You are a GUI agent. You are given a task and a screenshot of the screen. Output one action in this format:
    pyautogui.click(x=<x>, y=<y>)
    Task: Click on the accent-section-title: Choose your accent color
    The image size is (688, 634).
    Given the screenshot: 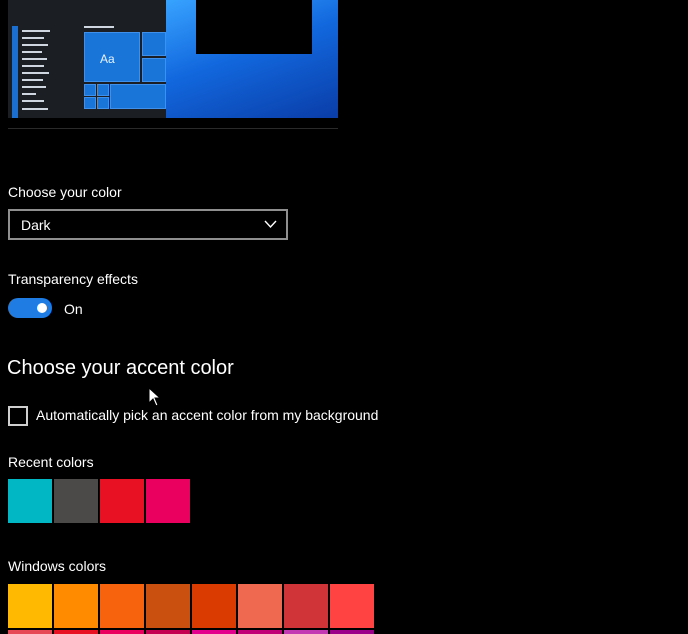 What is the action you would take?
    pyautogui.click(x=120, y=368)
    